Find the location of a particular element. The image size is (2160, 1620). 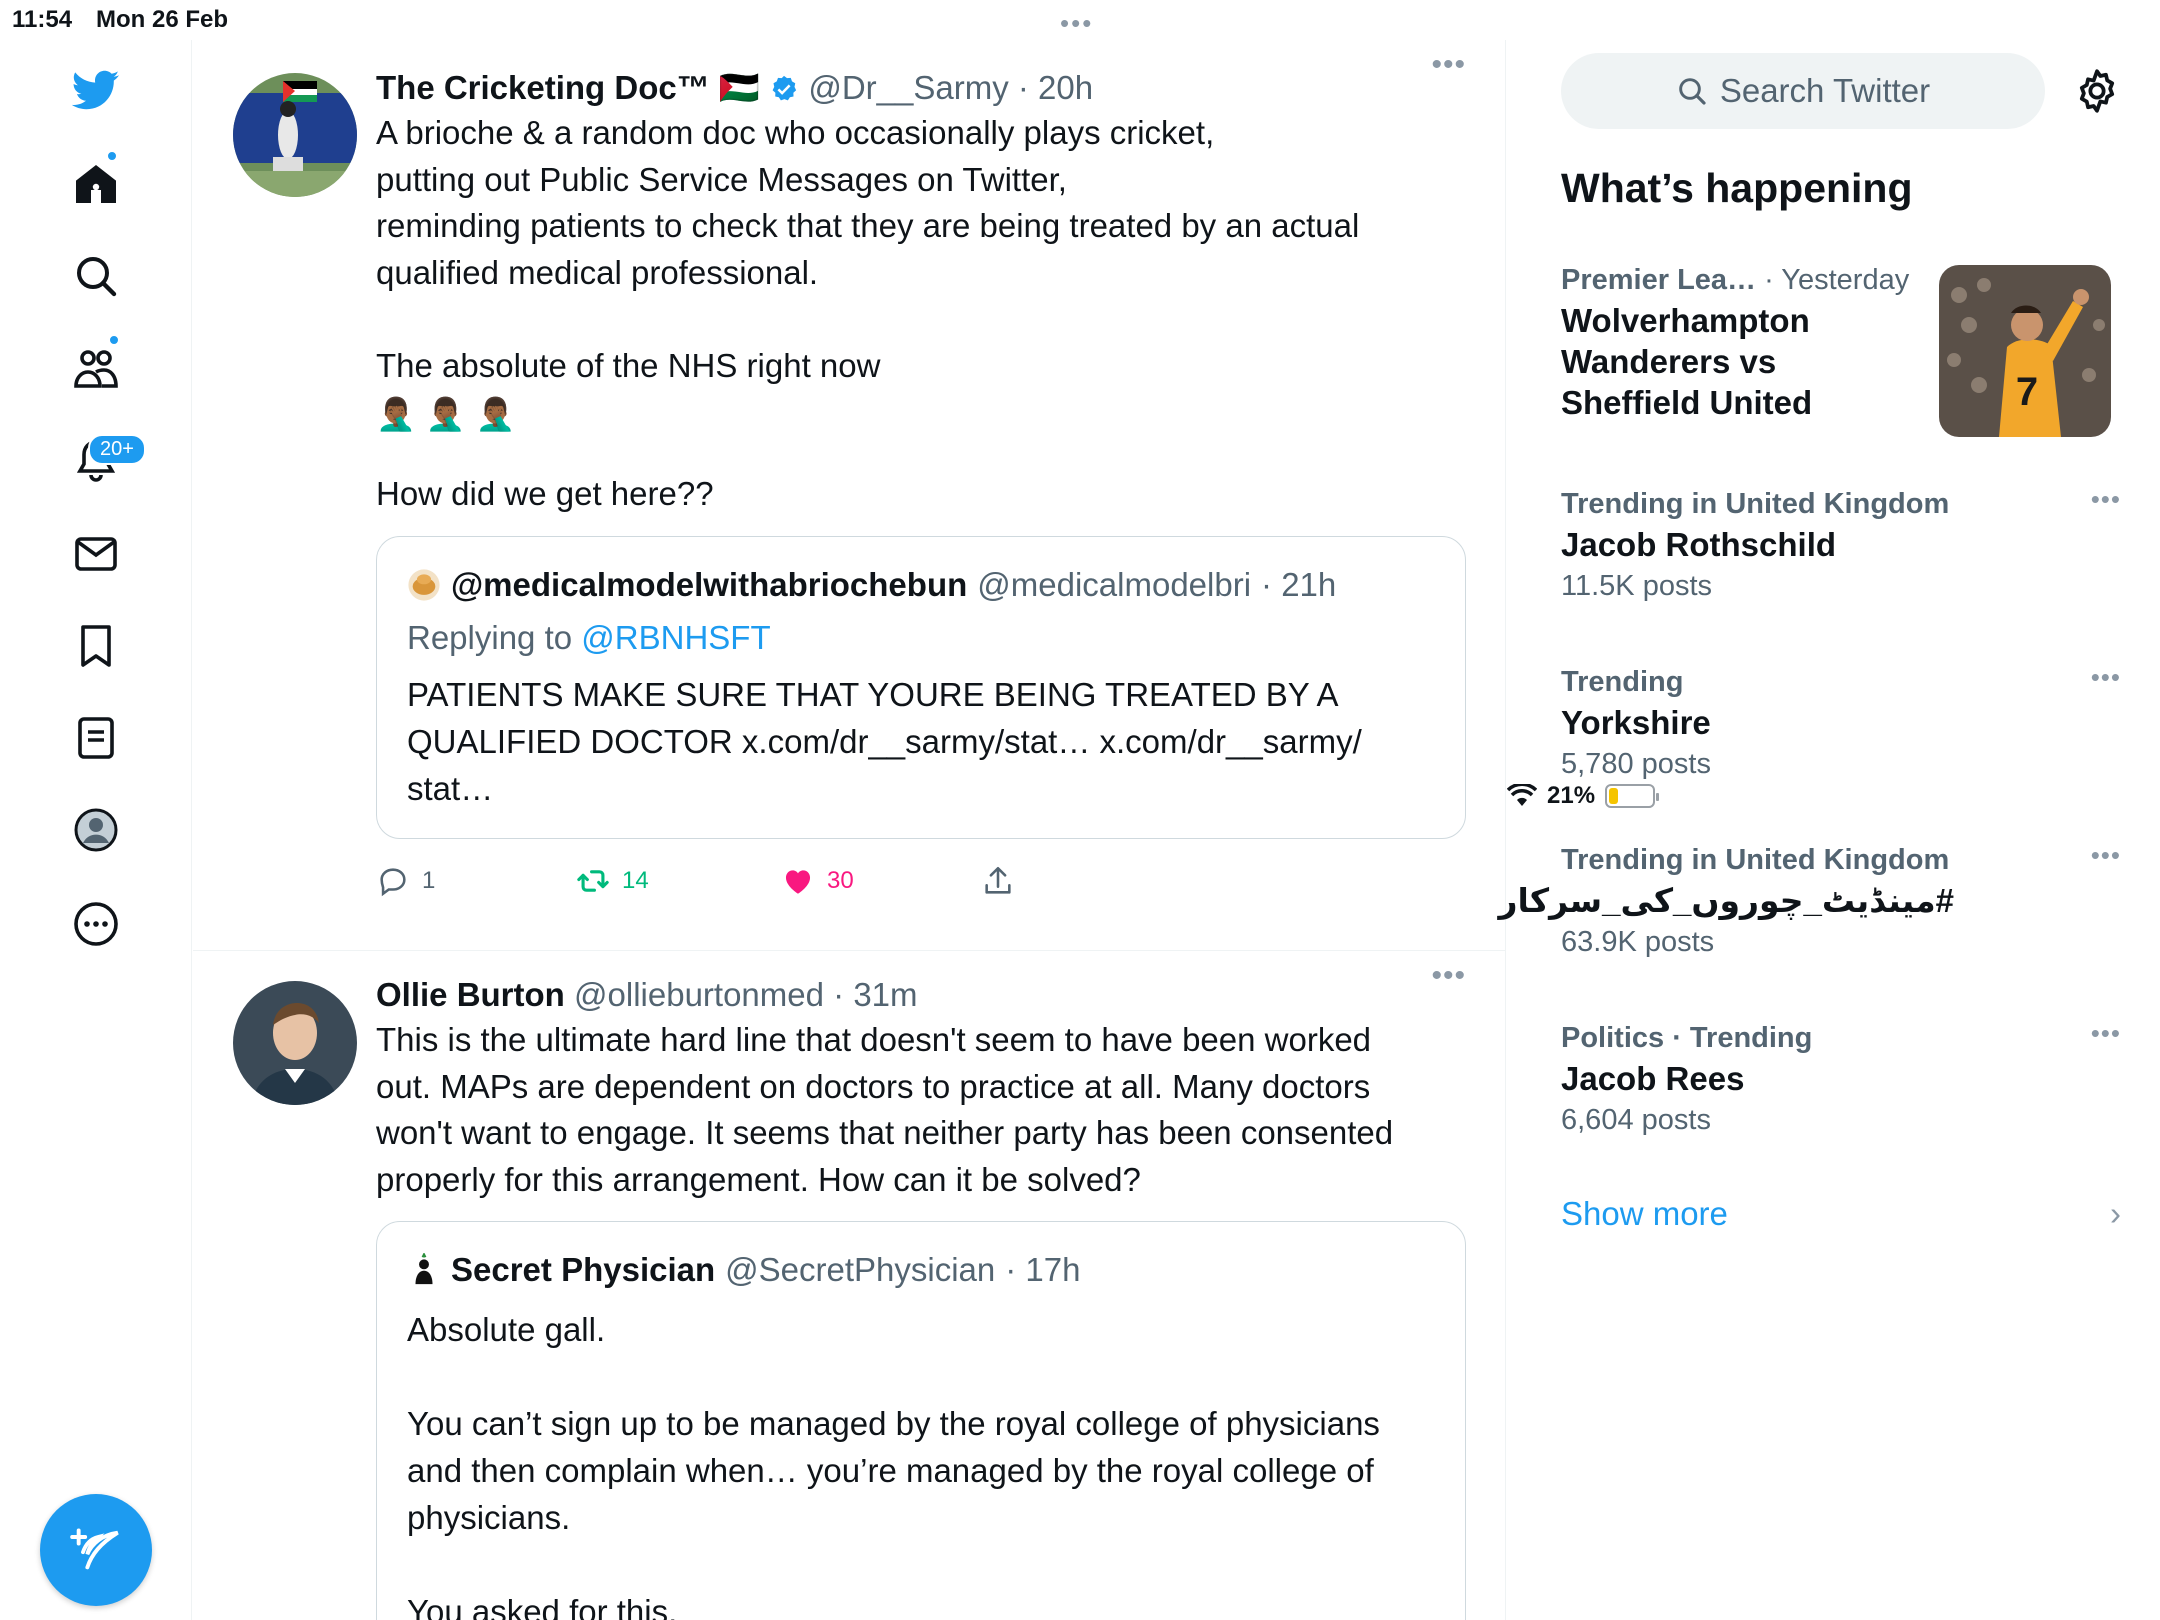

author-handle: @ollieburtonmed is located at coordinates (699, 994).